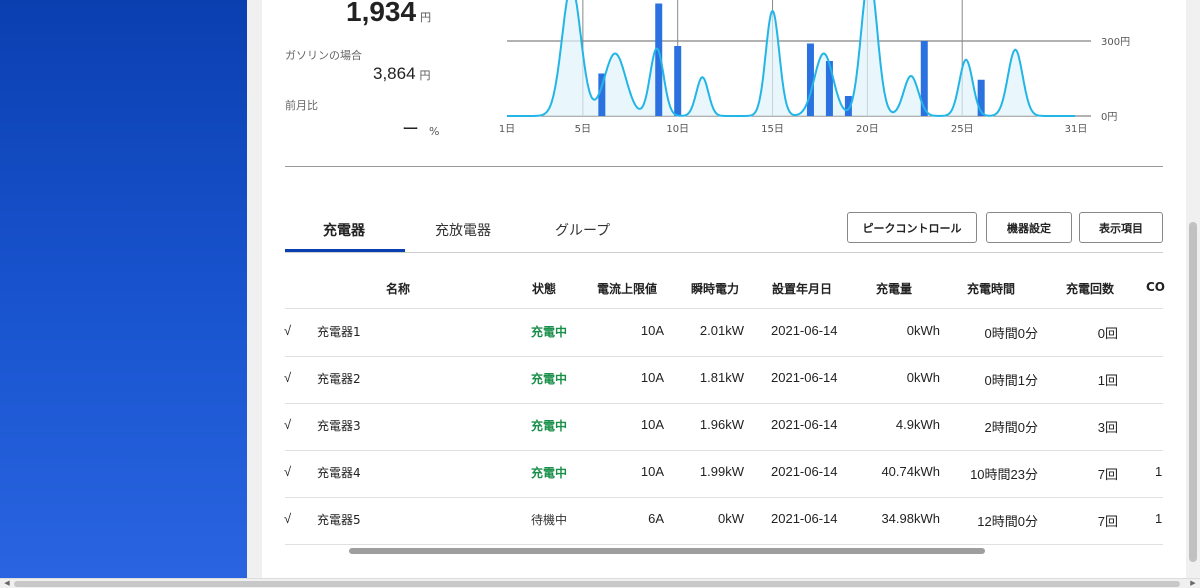 This screenshot has width=1200, height=588. I want to click on row-current-limit: 6A, so click(656, 518).